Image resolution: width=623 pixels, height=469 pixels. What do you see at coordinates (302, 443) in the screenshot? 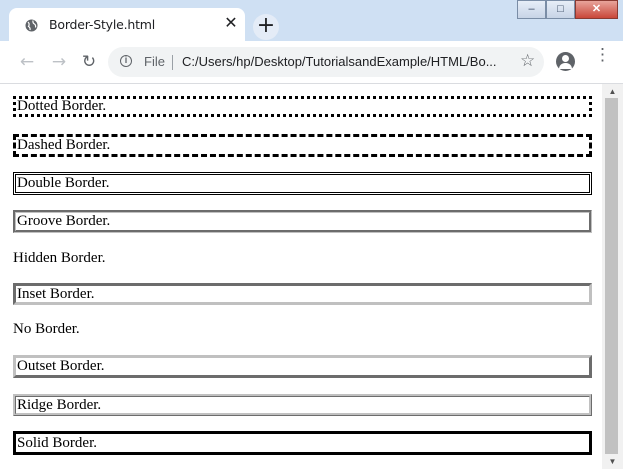
I see `solid-border-box: Solid Border.` at bounding box center [302, 443].